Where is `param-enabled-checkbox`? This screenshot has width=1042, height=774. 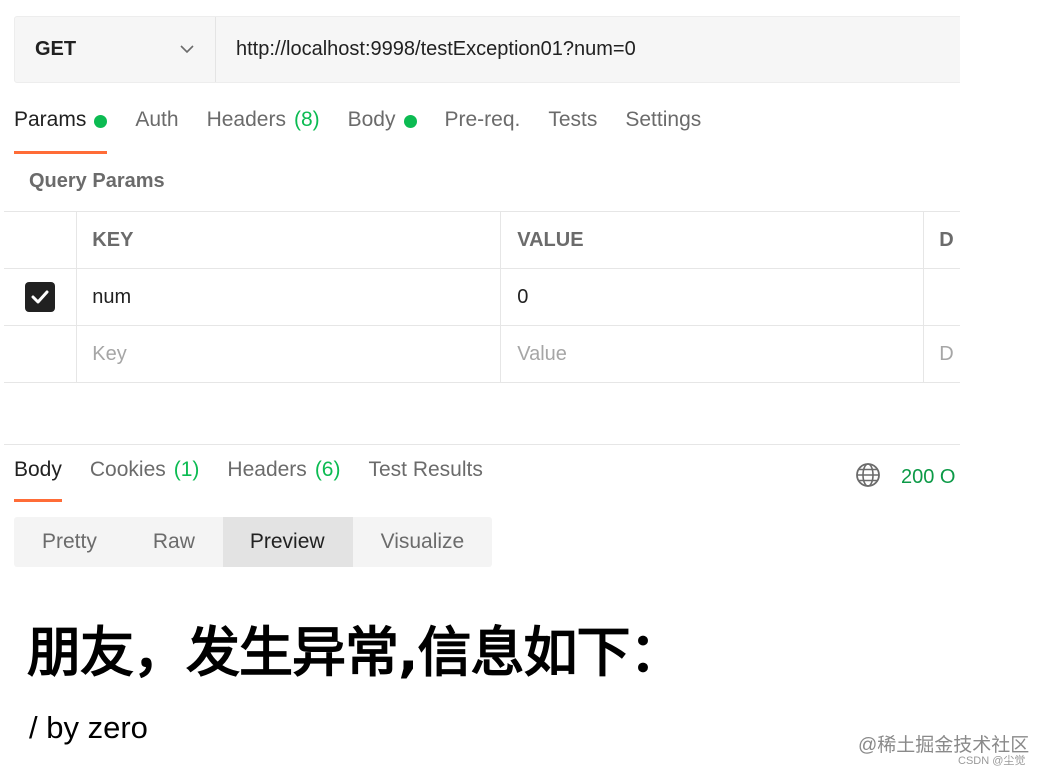 param-enabled-checkbox is located at coordinates (40, 297).